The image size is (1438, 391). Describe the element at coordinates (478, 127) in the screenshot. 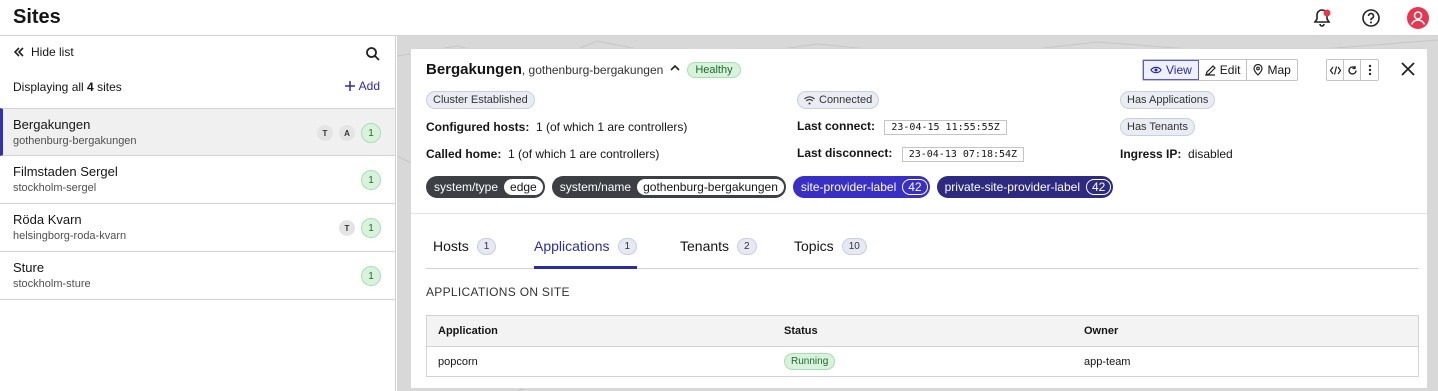

I see `configured-hosts-label: Configured hosts:` at that location.